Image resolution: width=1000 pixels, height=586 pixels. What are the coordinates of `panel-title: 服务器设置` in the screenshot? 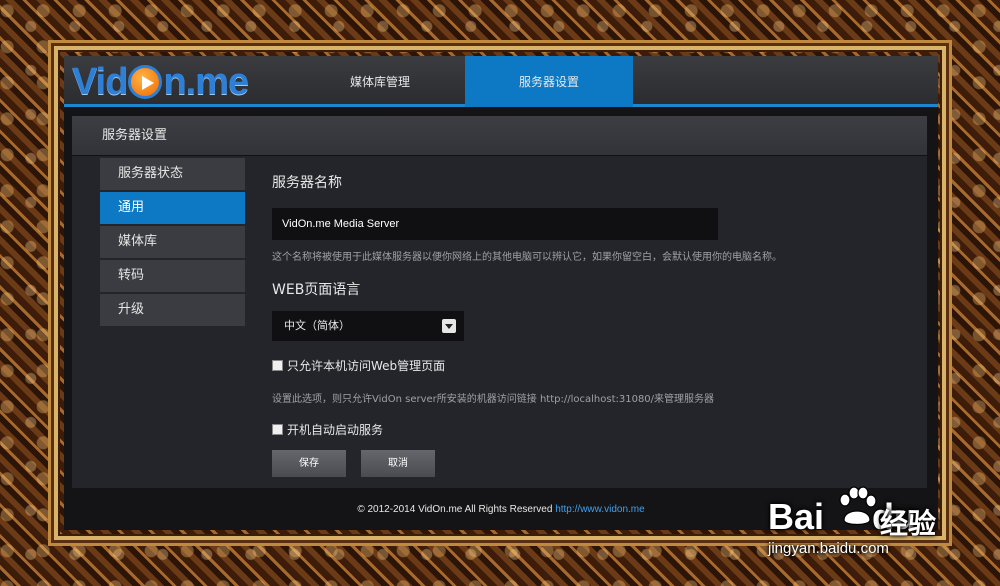 It's located at (499, 136).